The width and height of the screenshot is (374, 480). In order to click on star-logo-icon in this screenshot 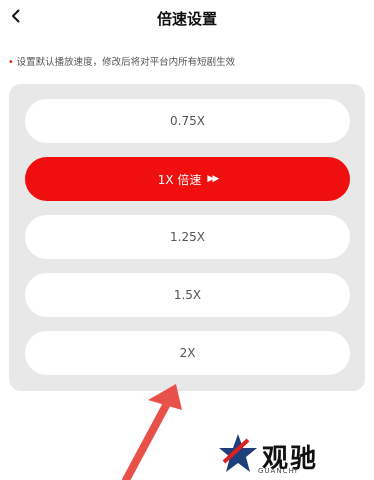, I will do `click(238, 453)`.